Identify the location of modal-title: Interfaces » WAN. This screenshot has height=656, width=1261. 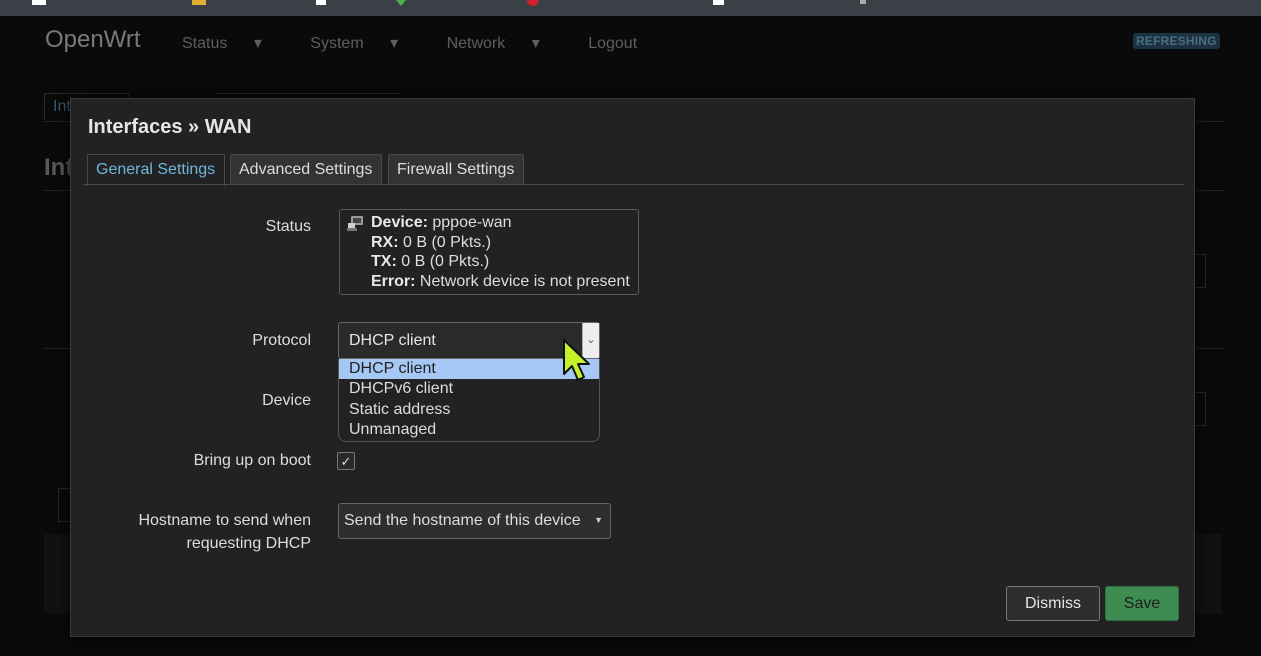
(170, 127).